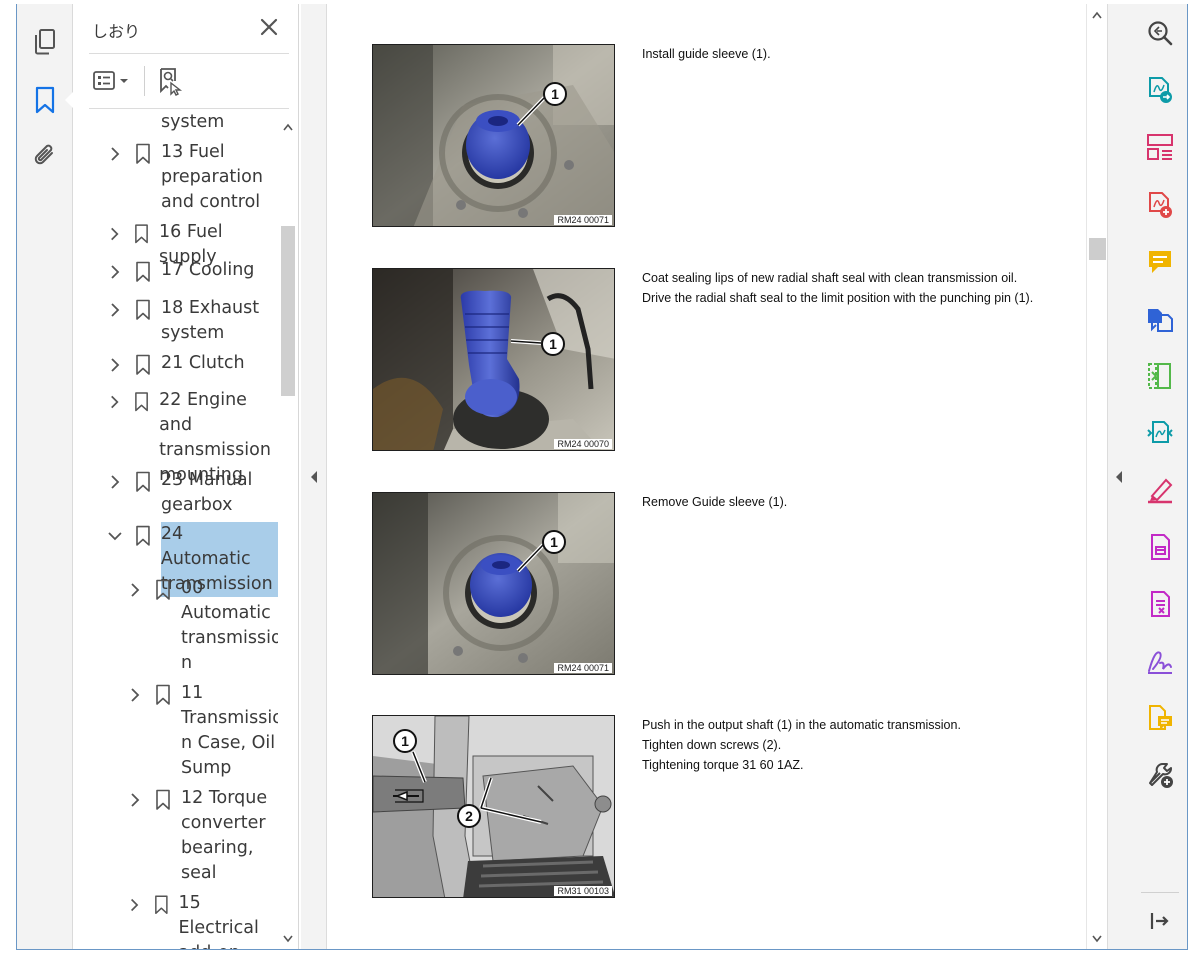  What do you see at coordinates (1160, 490) in the screenshot?
I see `fill-sign-pen-icon` at bounding box center [1160, 490].